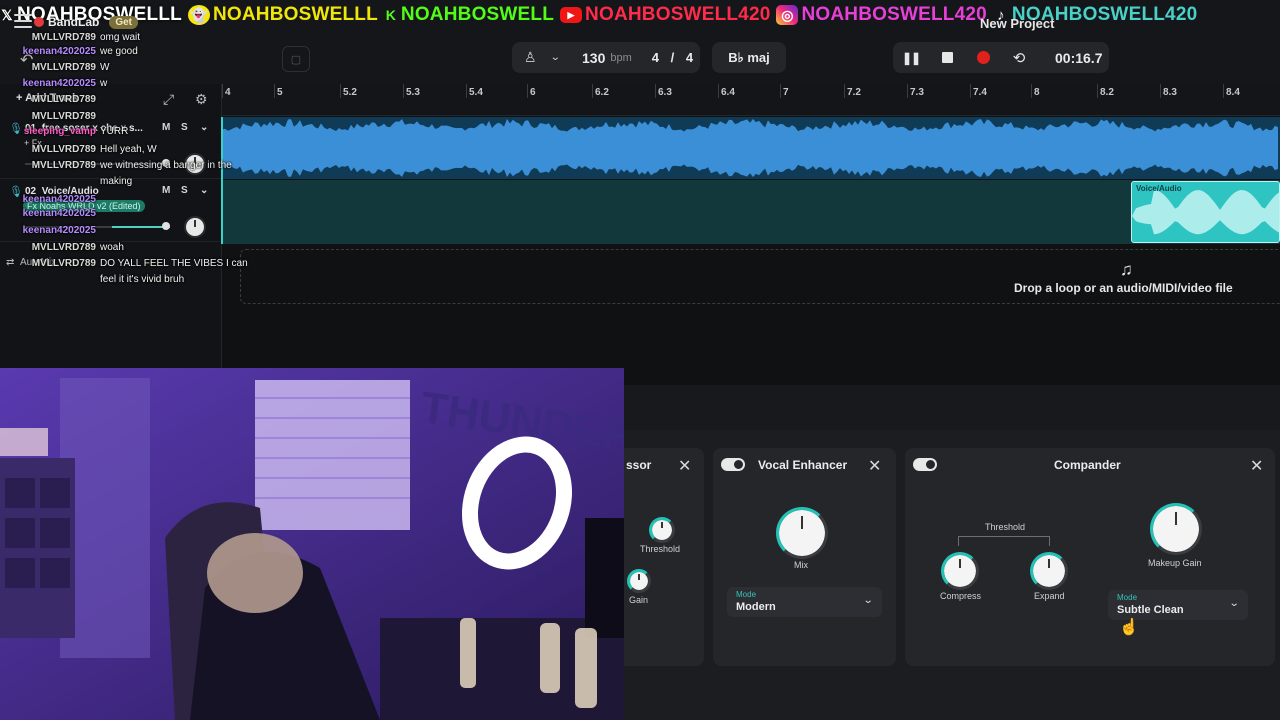 This screenshot has height=720, width=1280. Describe the element at coordinates (911, 57) in the screenshot. I see `pause-icon: ❚❚` at that location.